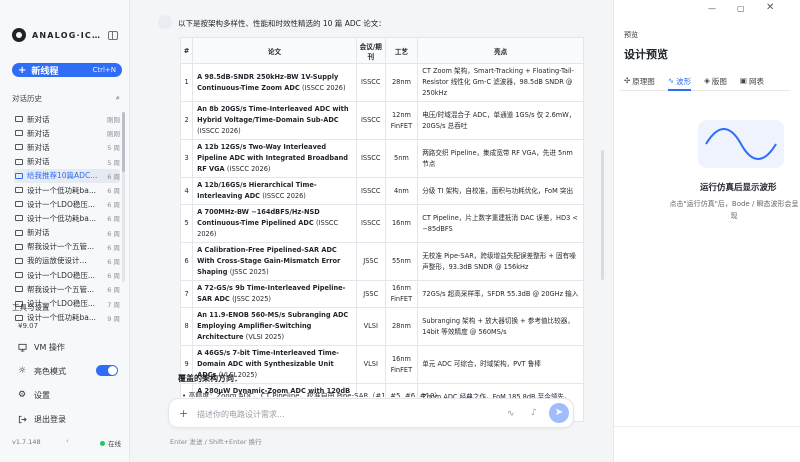 This screenshot has height=462, width=800. What do you see at coordinates (743, 80) in the screenshot?
I see `netlist-icon: ▣` at bounding box center [743, 80].